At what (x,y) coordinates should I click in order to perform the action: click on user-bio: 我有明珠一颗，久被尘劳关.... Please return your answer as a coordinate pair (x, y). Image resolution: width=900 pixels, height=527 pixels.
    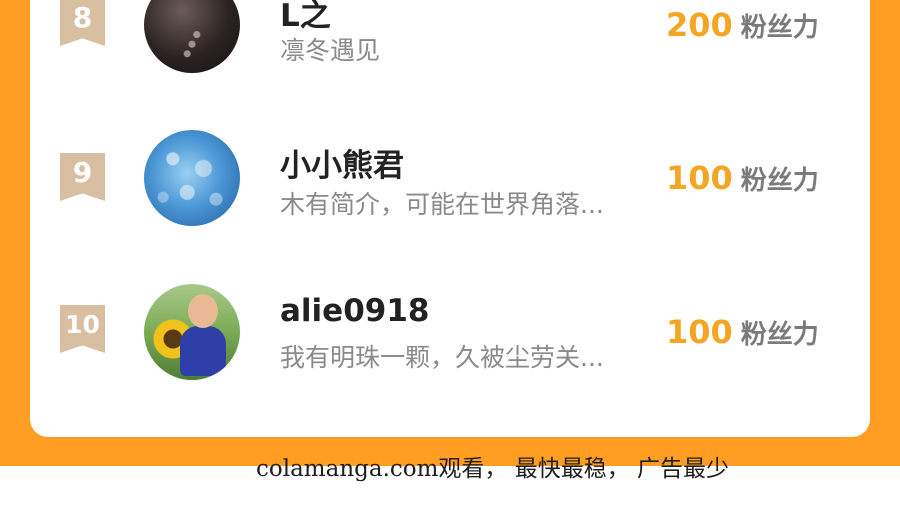
    Looking at the image, I should click on (442, 357).